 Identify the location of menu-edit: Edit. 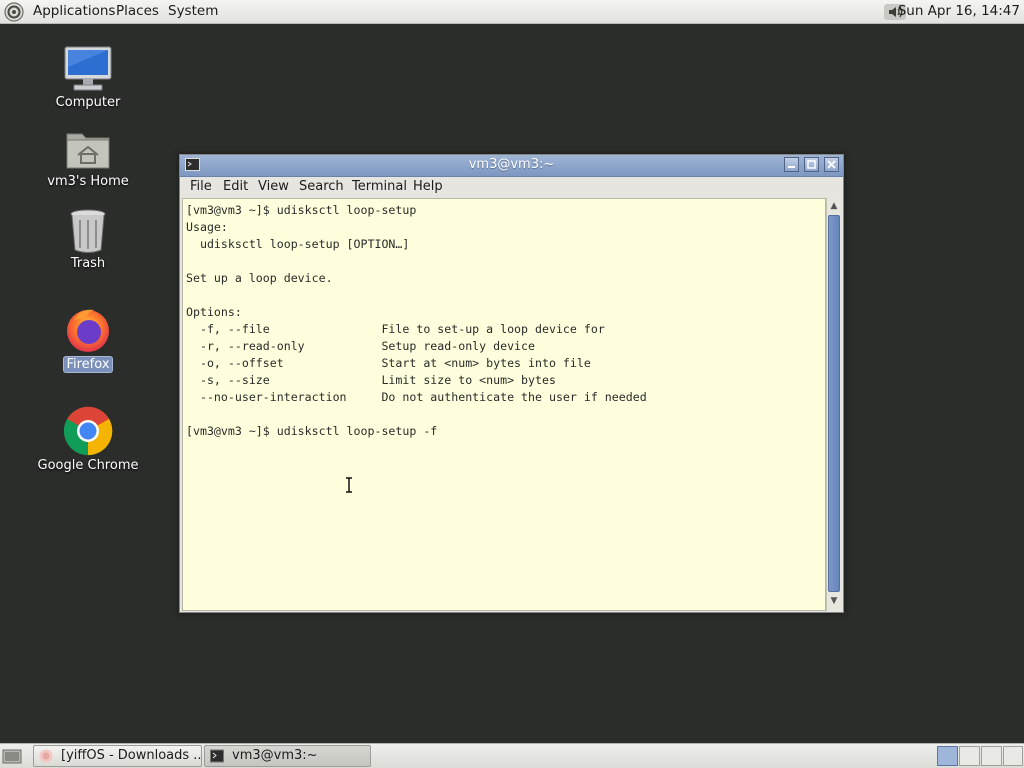
(235, 186).